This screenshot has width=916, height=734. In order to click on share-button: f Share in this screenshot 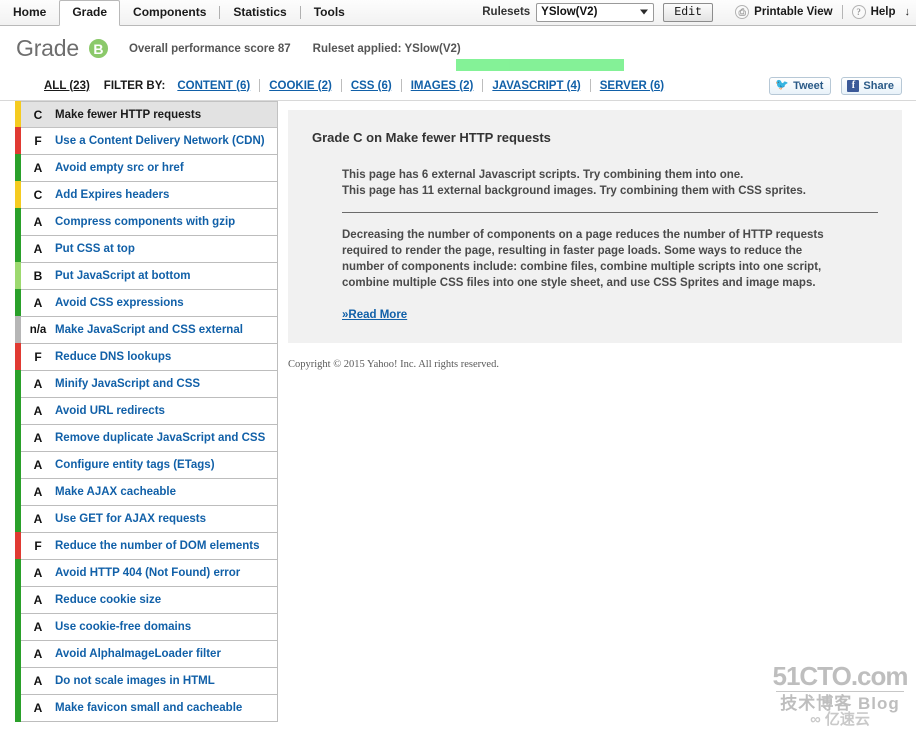, I will do `click(871, 85)`.